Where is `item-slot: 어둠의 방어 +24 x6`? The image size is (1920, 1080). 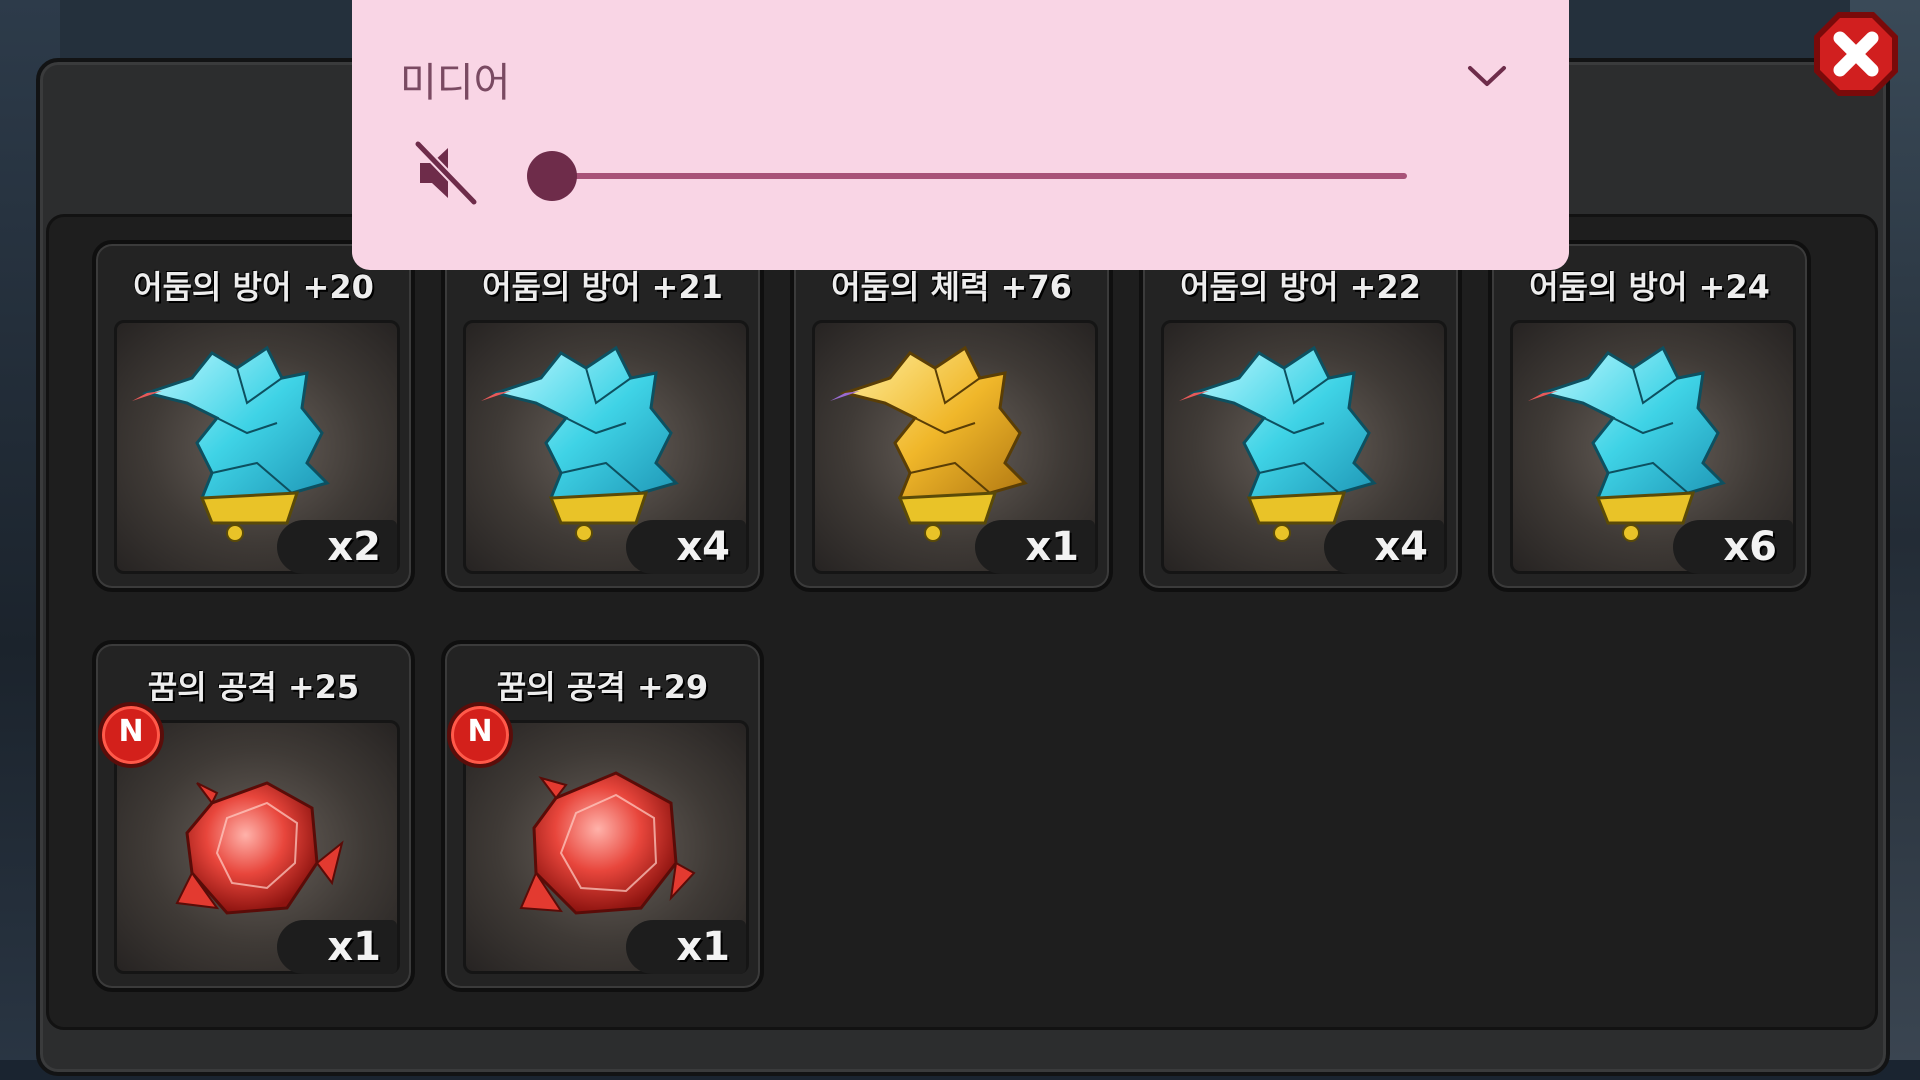 item-slot: 어둠의 방어 +24 x6 is located at coordinates (1649, 416).